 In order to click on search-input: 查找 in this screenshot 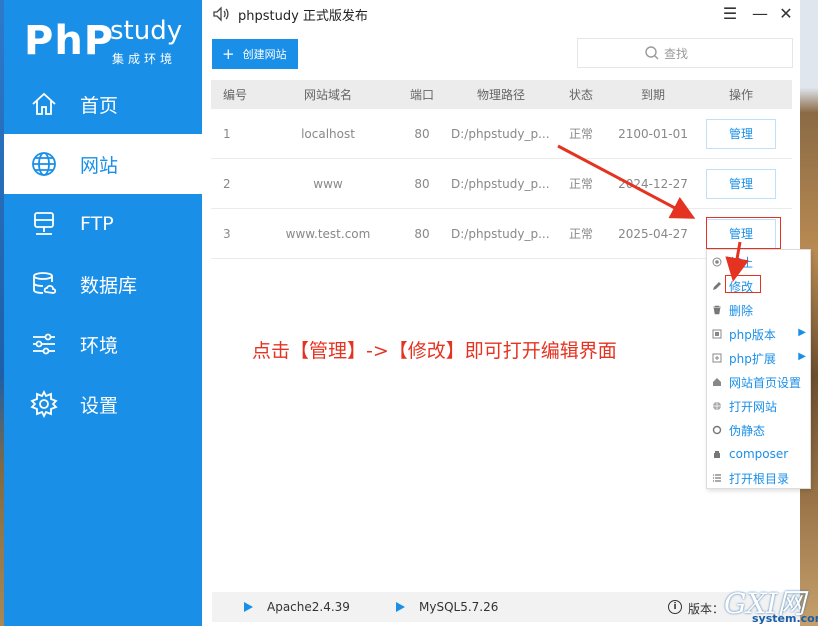, I will do `click(685, 53)`.